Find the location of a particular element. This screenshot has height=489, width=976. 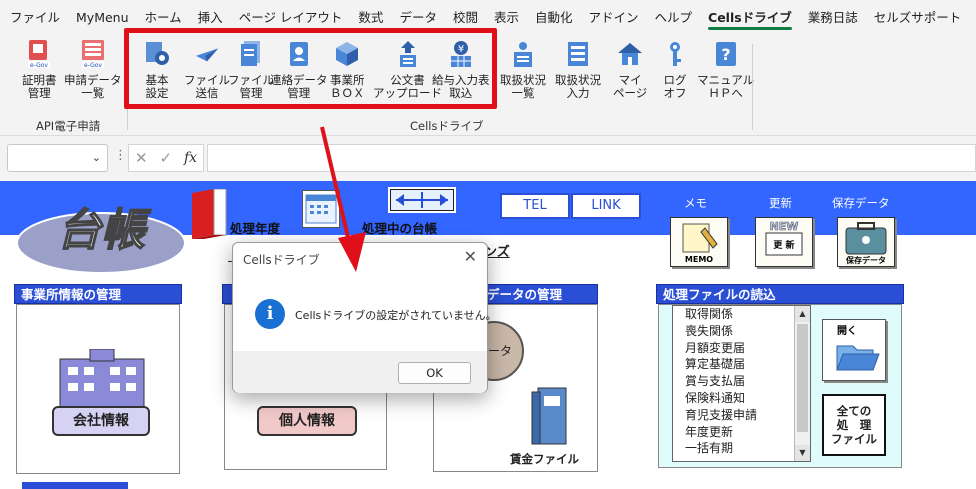

menu-cells-drive: Cellsドライブ is located at coordinates (750, 18).